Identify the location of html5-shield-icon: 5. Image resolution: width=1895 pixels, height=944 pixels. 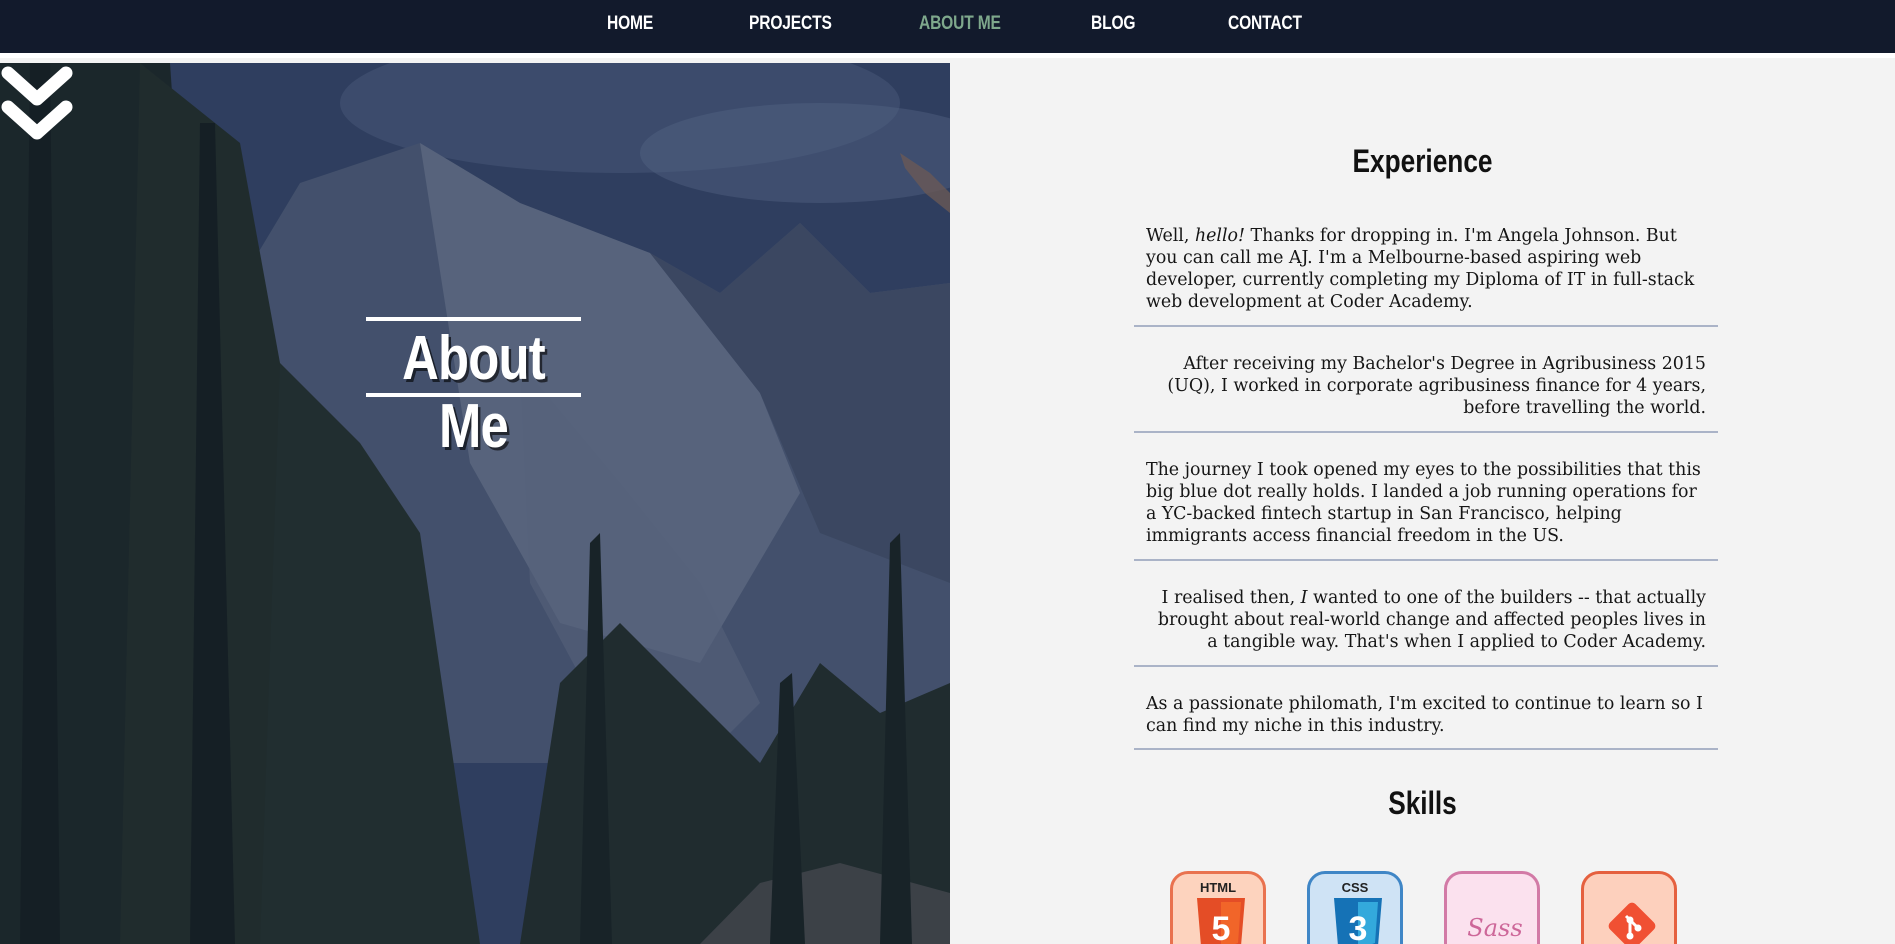
(1221, 921).